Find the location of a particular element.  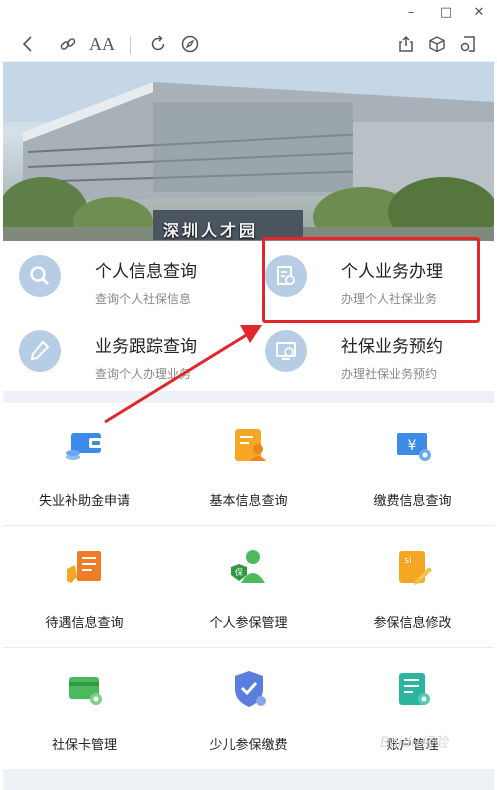

service-item-insurance-edit: si 参保信息修改 is located at coordinates (412, 586).